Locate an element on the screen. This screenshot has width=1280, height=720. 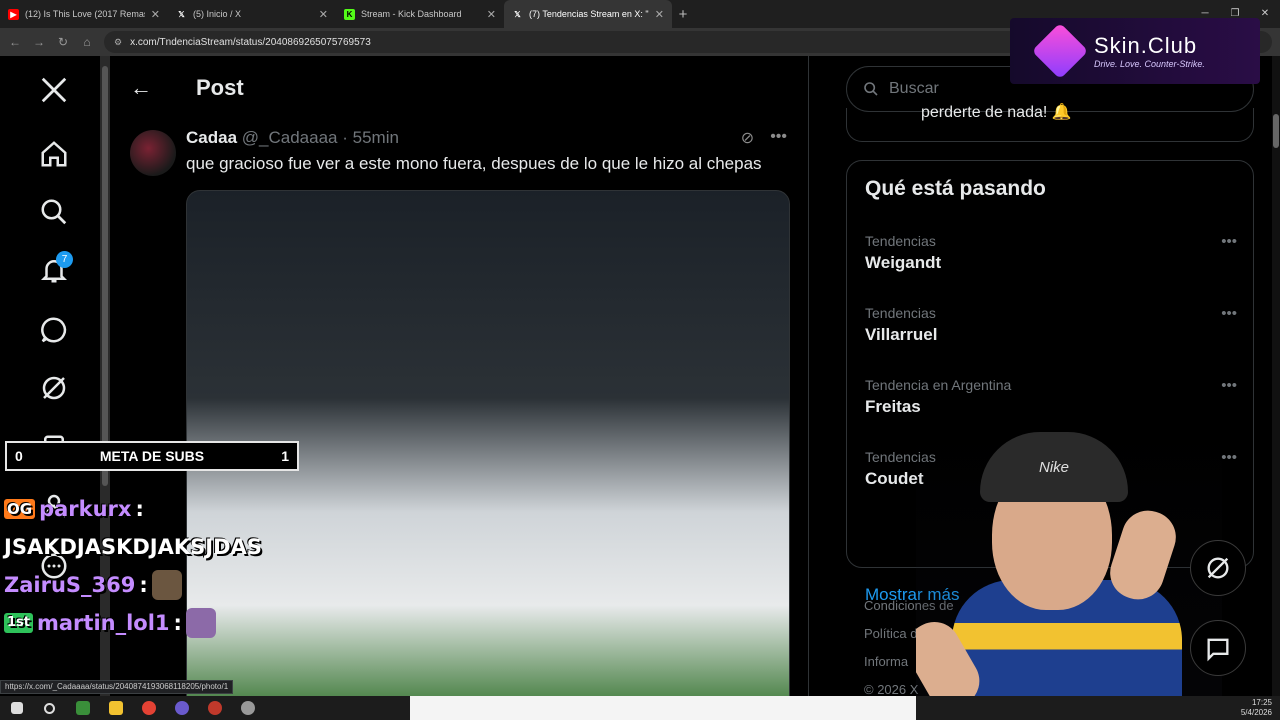
taskbar-overlay-strip is located at coordinates (663, 708).